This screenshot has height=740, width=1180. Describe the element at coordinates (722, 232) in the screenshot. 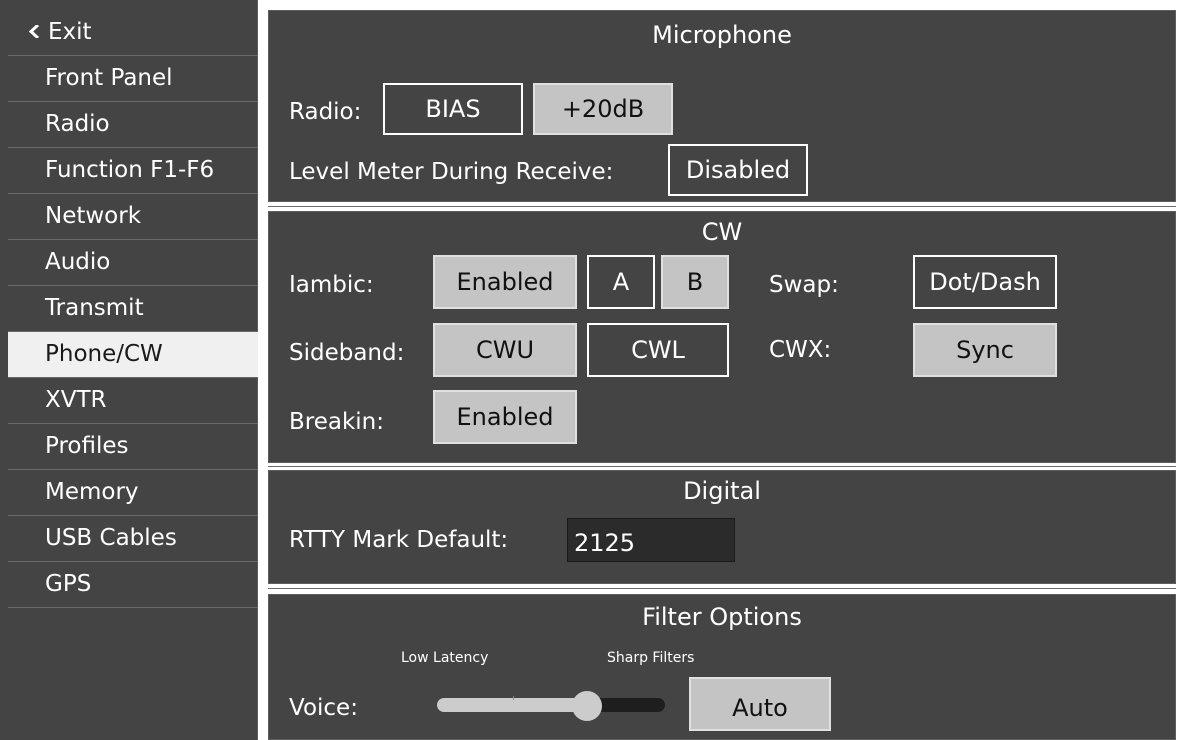

I see `cw-title: CW` at that location.